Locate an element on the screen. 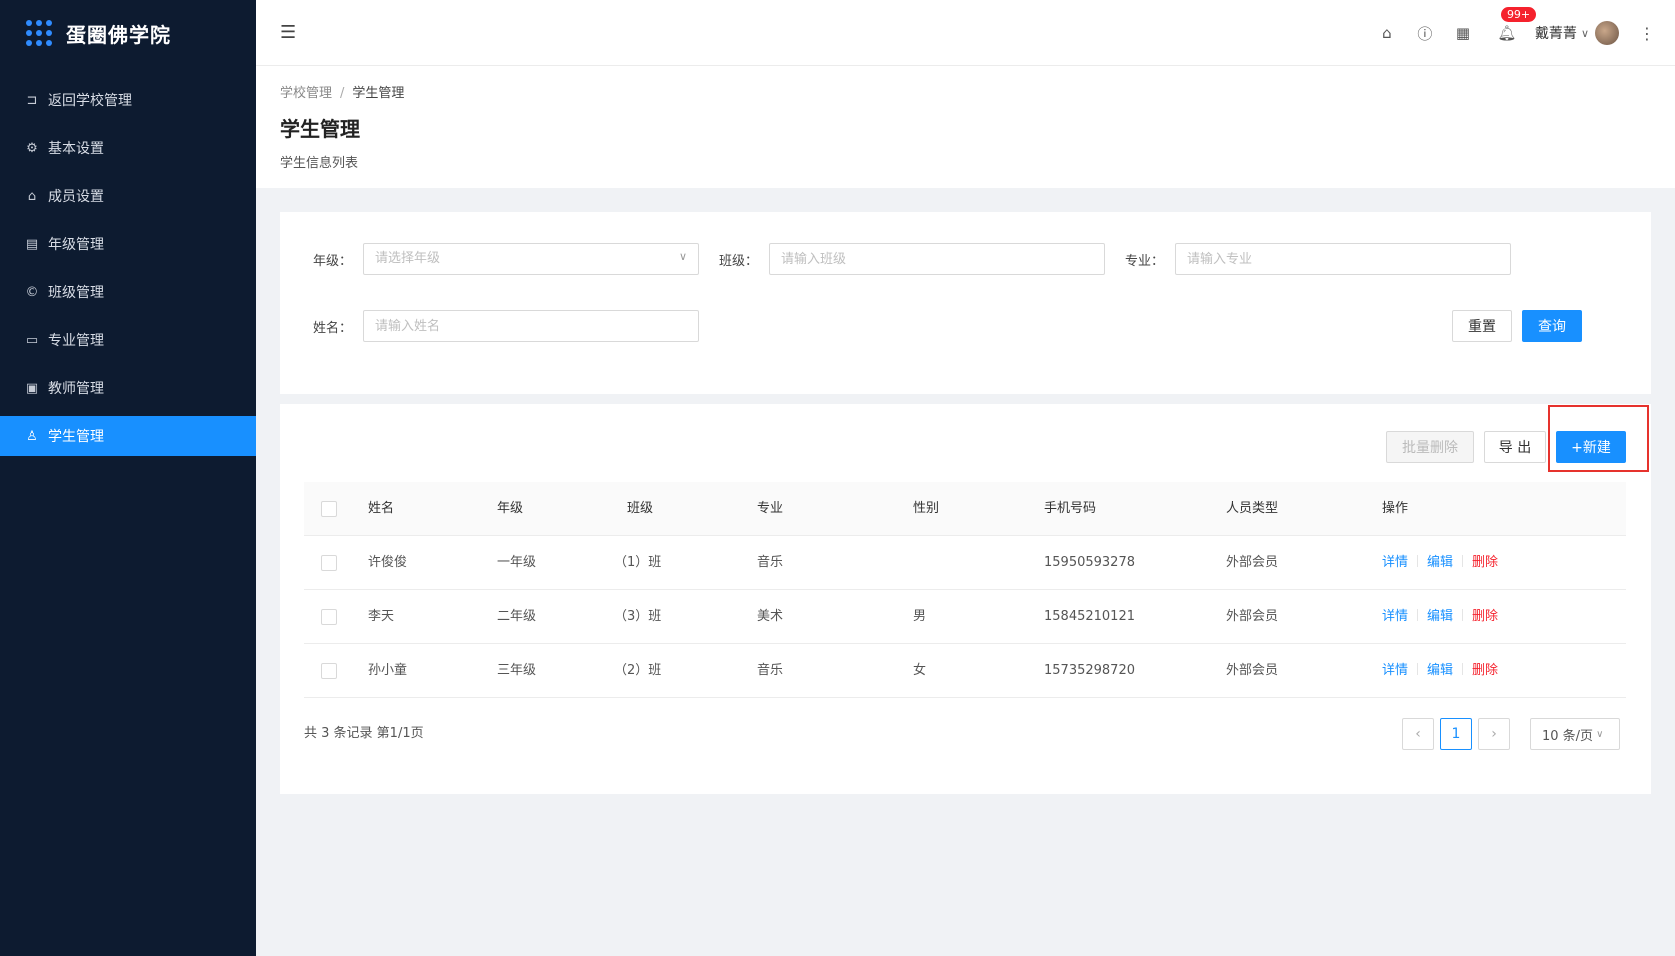  table-row: 李天 二年级 （3）班 美术 男 15845210121 外部会员 详情 编辑 删除 is located at coordinates (965, 617).